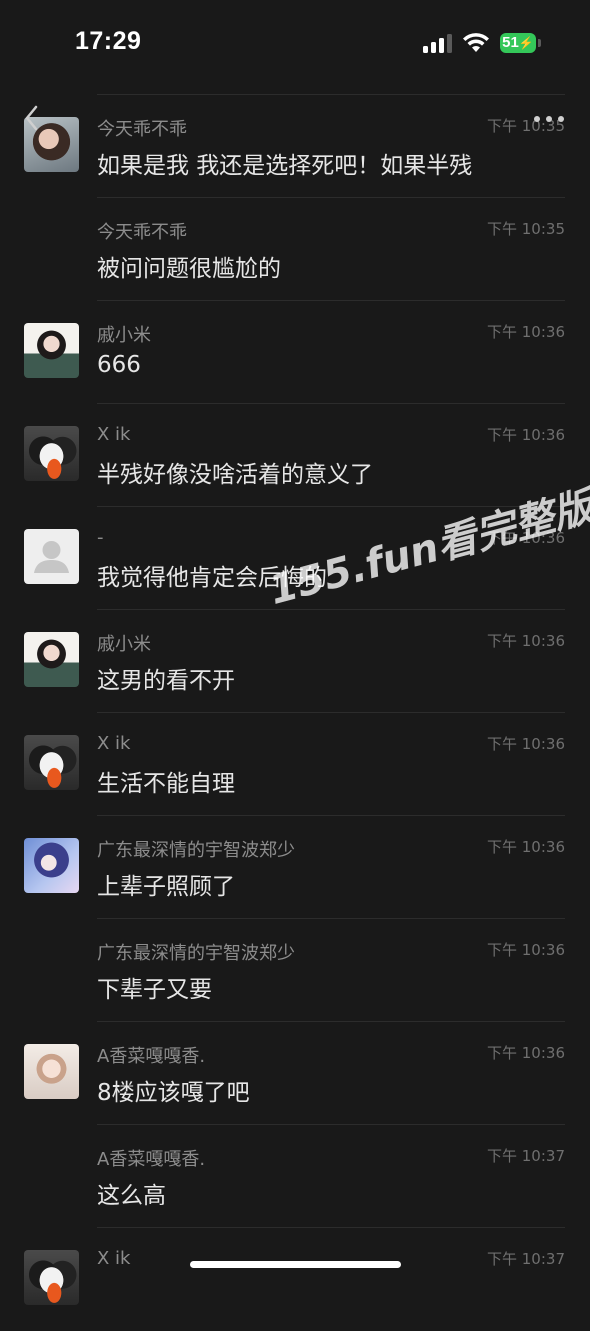 The width and height of the screenshot is (590, 1331). Describe the element at coordinates (549, 119) in the screenshot. I see `more-dots-icon` at that location.